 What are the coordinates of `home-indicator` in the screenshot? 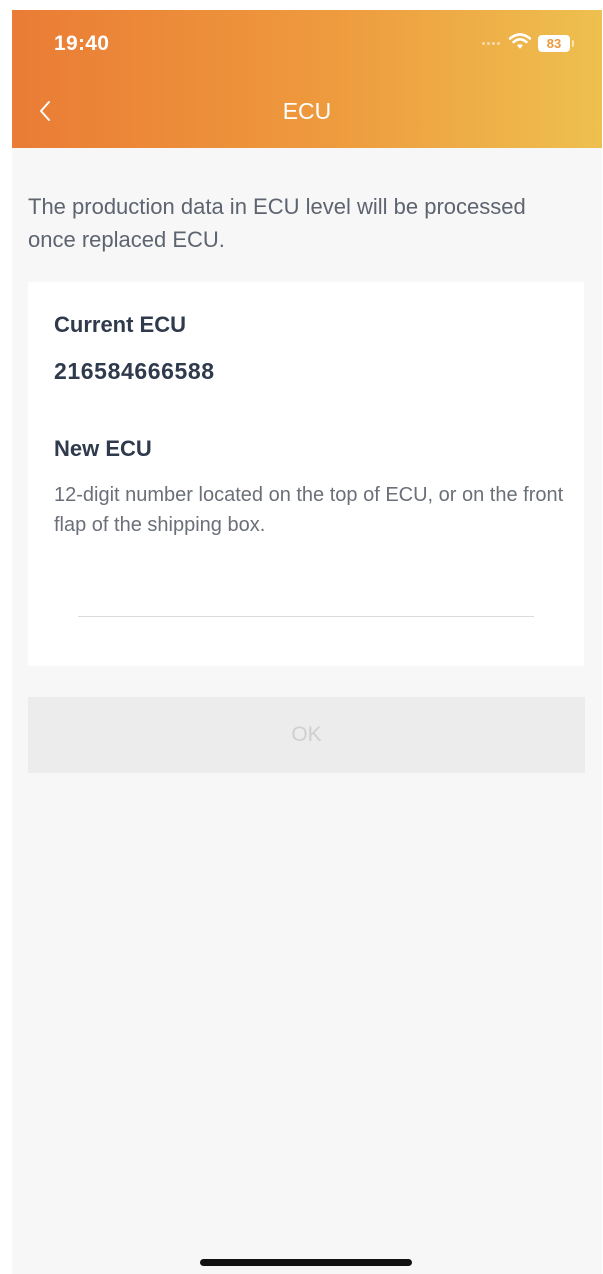 It's located at (306, 1262).